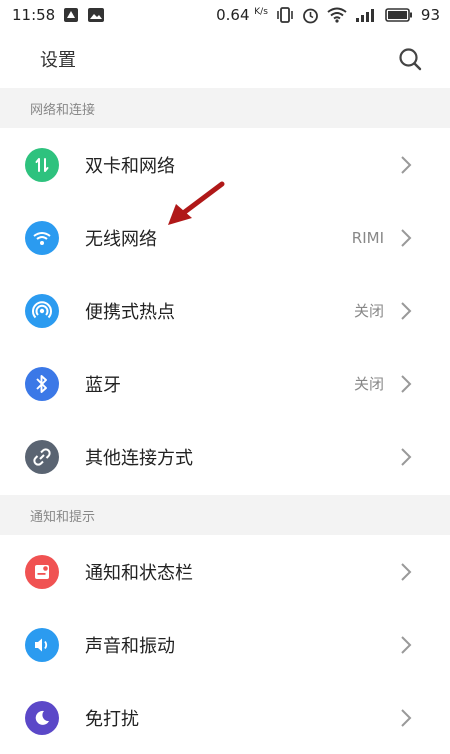 The height and width of the screenshot is (754, 450). What do you see at coordinates (139, 573) in the screenshot?
I see `settings-item-label: 通知和状态栏` at bounding box center [139, 573].